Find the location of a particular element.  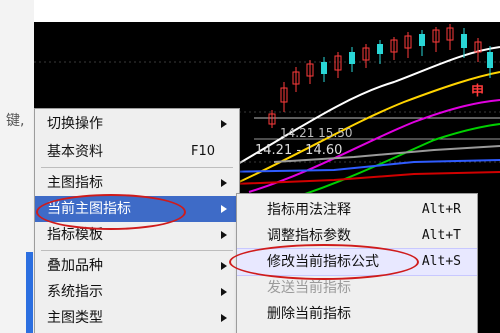

menu-item-shortcut: F10 is located at coordinates (202, 151).